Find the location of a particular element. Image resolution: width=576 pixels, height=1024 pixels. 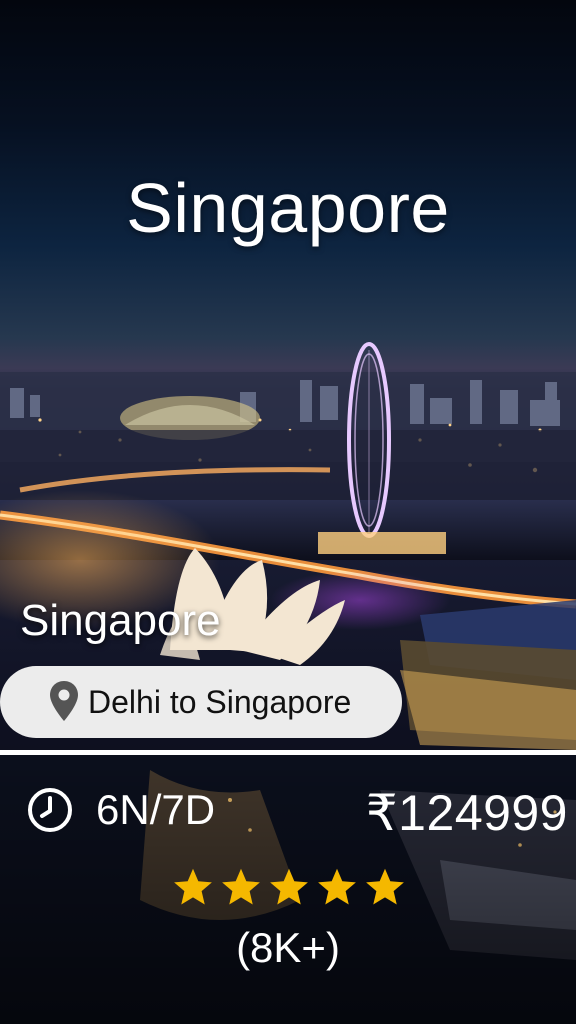

destination-name: Singapore is located at coordinates (120, 620).